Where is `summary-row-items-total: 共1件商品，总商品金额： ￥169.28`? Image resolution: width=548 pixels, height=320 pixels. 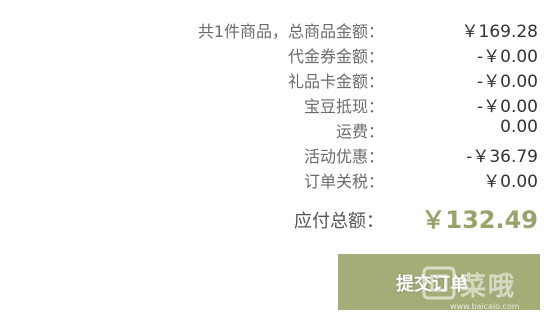
summary-row-items-total: 共1件商品，总商品金额： ￥169.28 is located at coordinates (274, 28).